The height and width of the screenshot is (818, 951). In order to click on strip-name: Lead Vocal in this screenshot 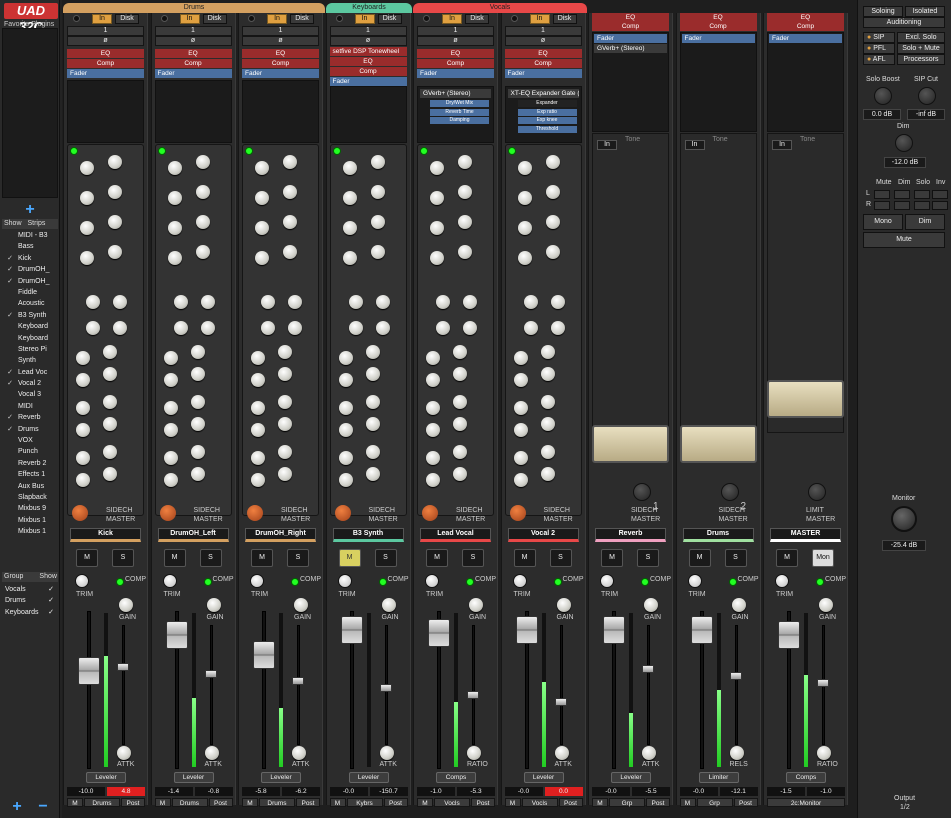, I will do `click(455, 535)`.